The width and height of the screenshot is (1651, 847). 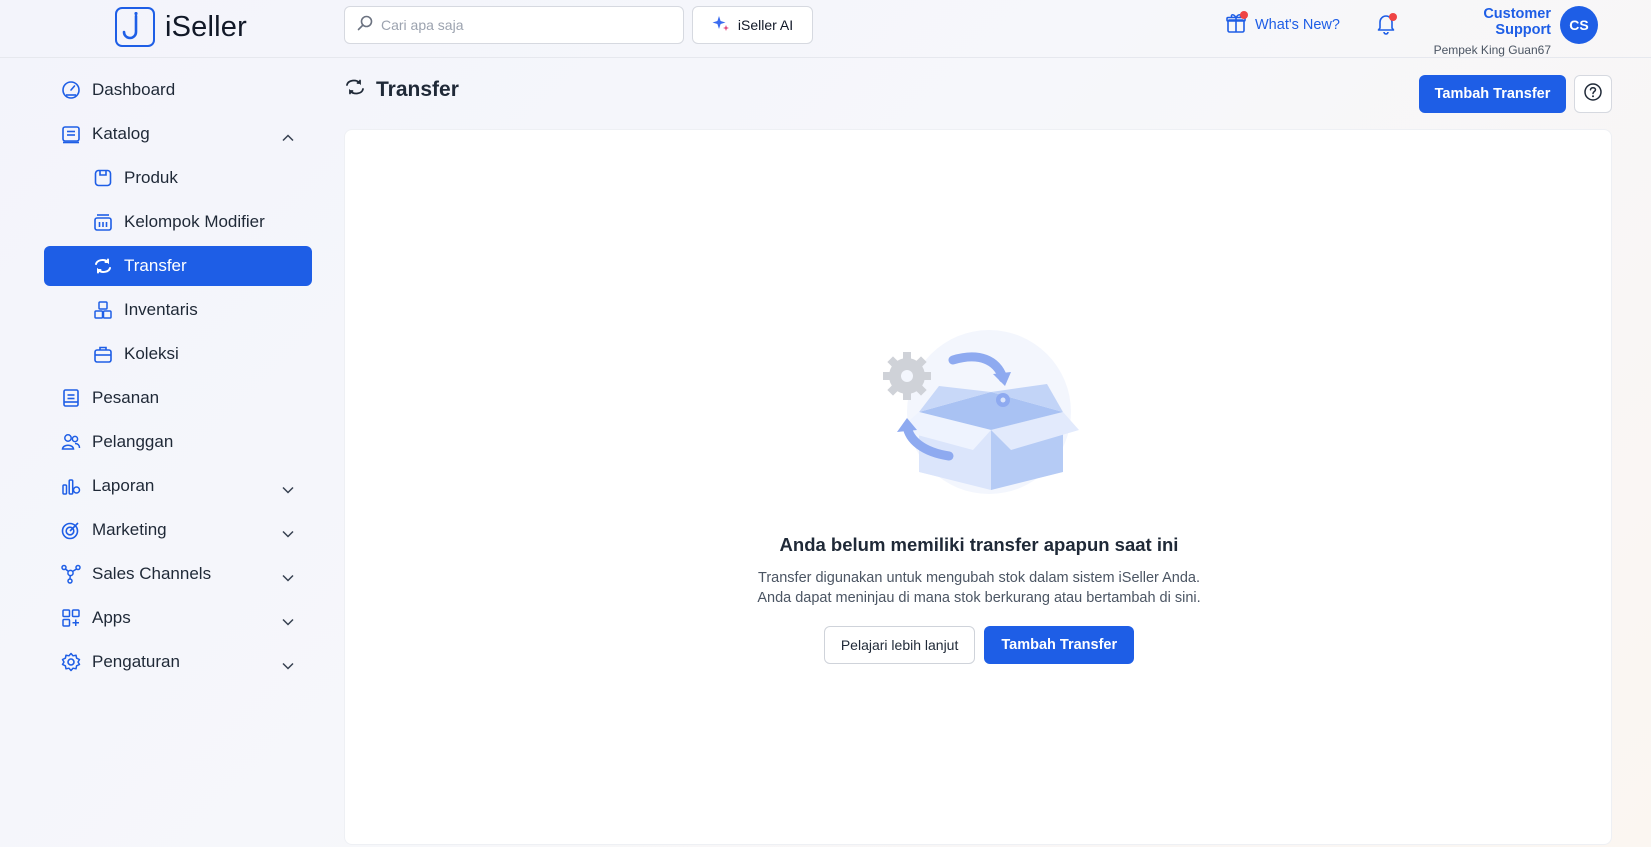 I want to click on sidebar-item-dashboard: Dashboard, so click(x=178, y=90).